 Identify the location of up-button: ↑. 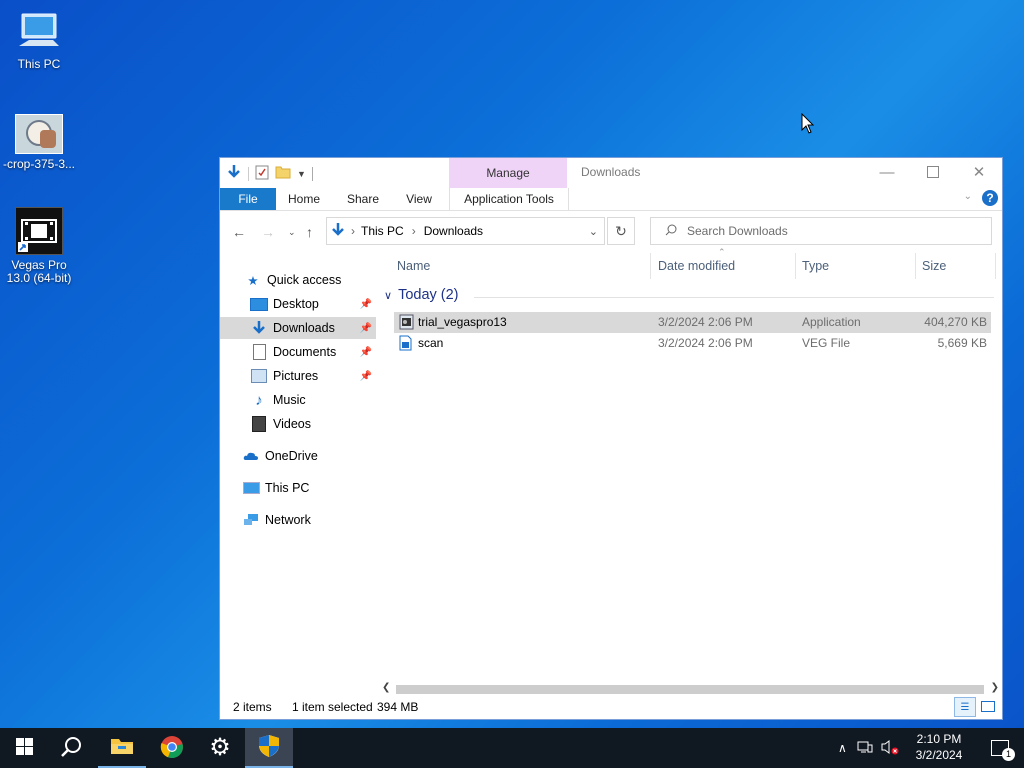
(309, 232).